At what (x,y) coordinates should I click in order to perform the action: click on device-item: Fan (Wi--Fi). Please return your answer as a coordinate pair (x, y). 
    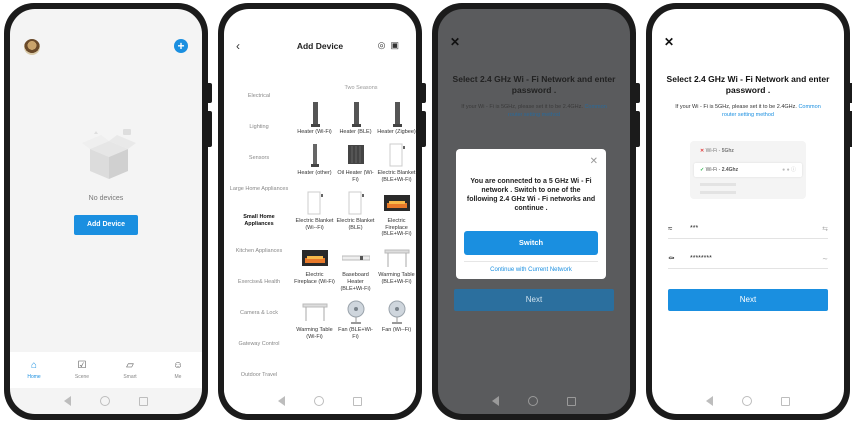
    Looking at the image, I should click on (396, 320).